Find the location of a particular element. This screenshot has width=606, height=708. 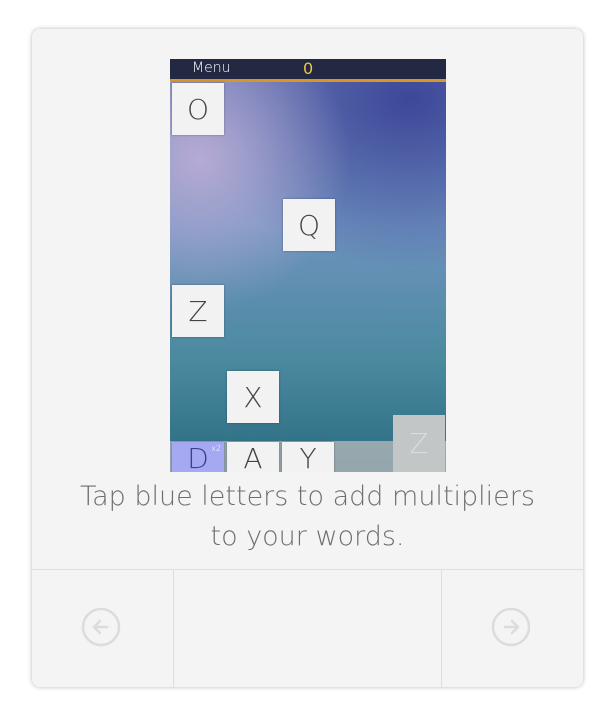

caption-line: Tap blue letters to add multipliers is located at coordinates (307, 496).